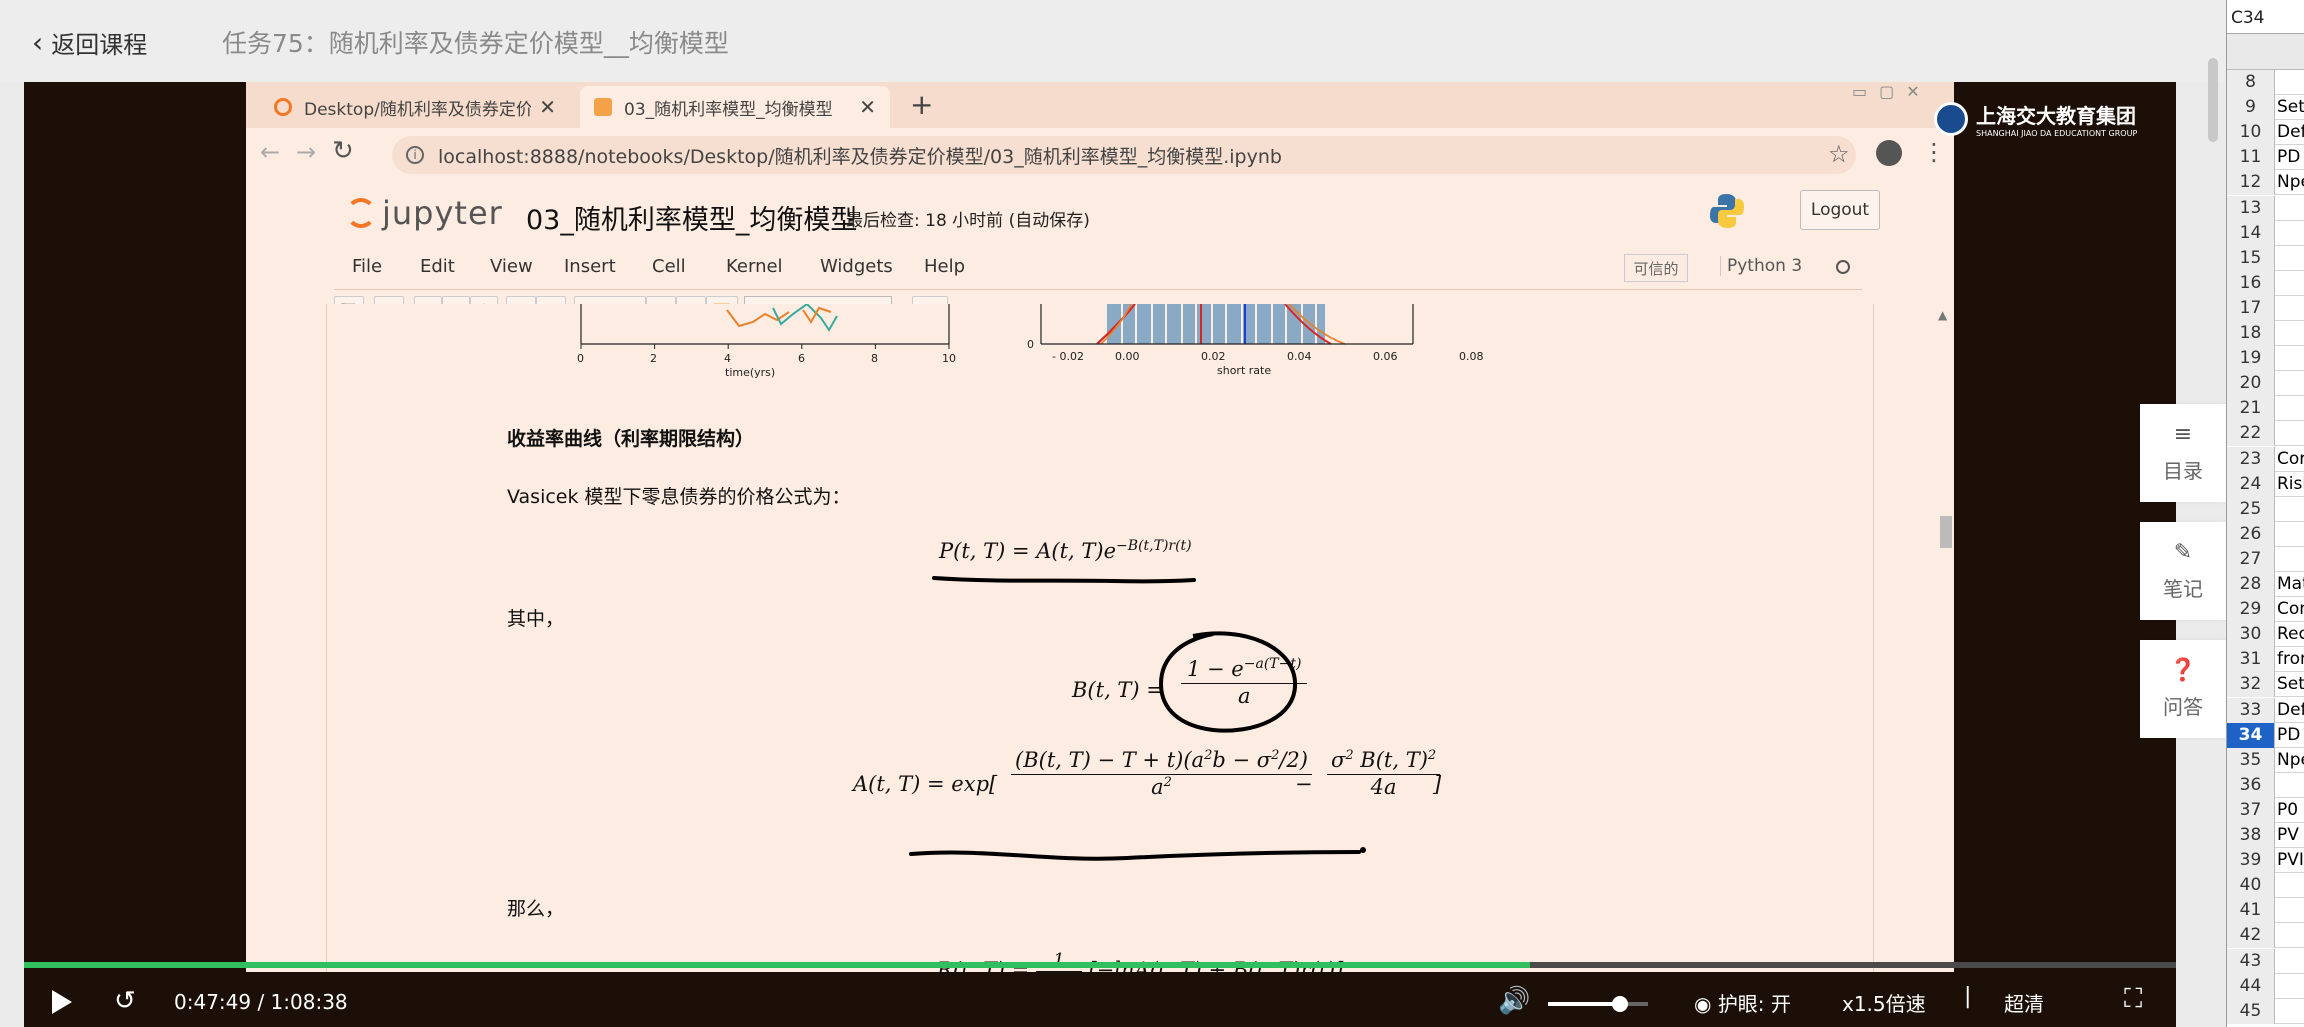  Describe the element at coordinates (754, 266) in the screenshot. I see `menu-kernel: Kernel` at that location.